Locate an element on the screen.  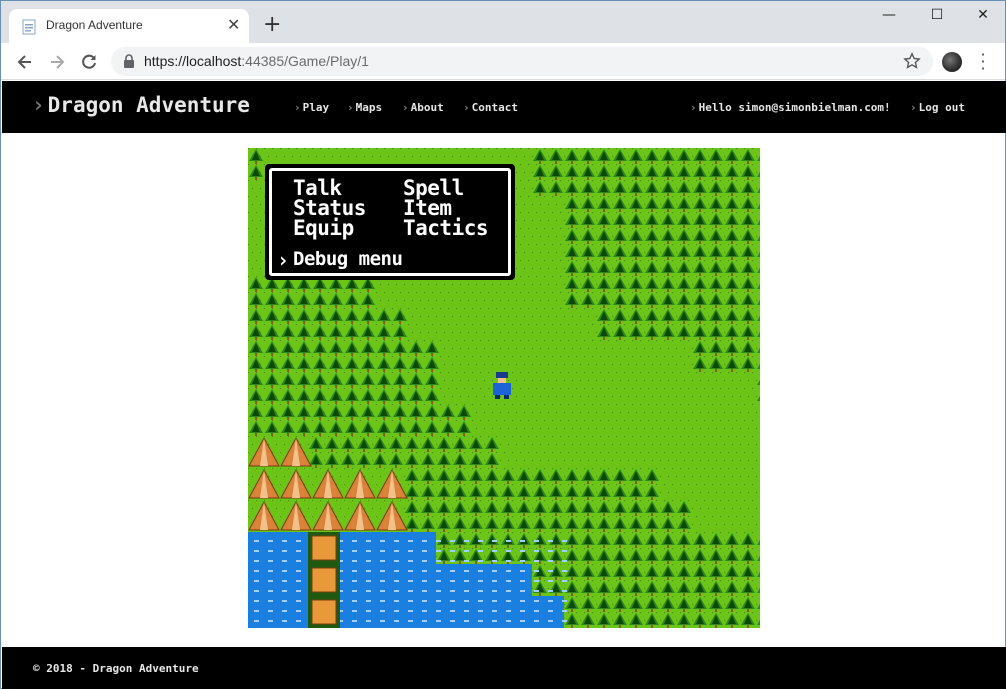
forward-arrow-icon is located at coordinates (57, 62).